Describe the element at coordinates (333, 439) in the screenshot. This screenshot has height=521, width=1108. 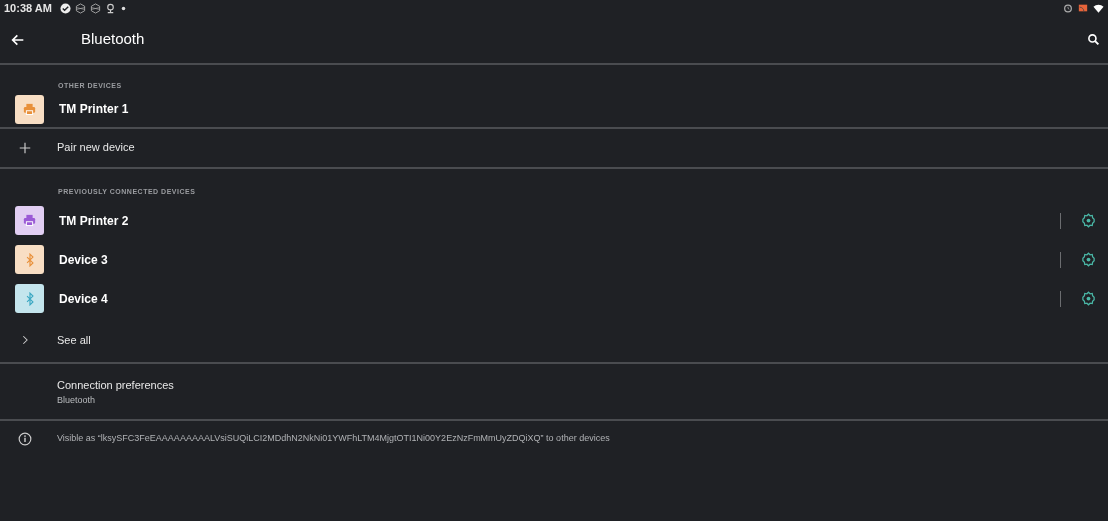
I see `visibility-note: Visible as “lksySFC3FeEAAAAAAAAALVsiSUQiLCI2MDdhN2NkNi01YWFhLTM4MjgtOTI1Ni00Y2EzNzFmMmUyZDQiXQ” to other devices` at that location.